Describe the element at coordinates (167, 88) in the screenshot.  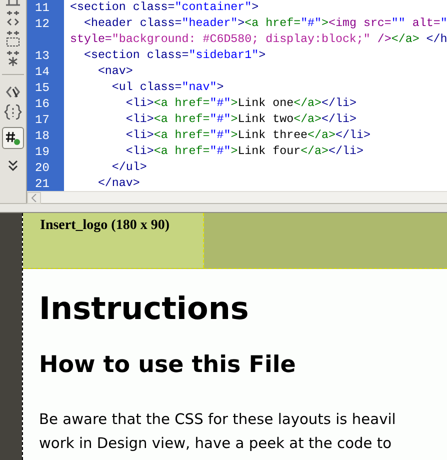
I see `code-line: <ul class="nav">` at that location.